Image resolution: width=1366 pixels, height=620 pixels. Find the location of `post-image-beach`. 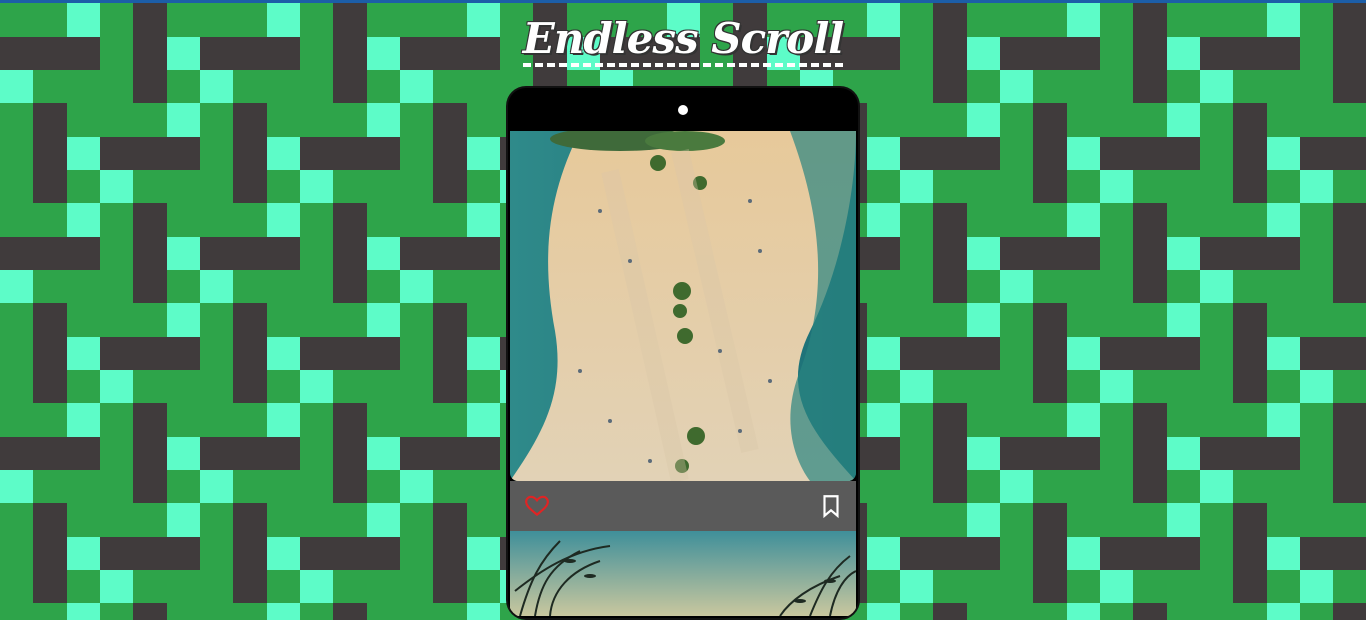

post-image-beach is located at coordinates (683, 306).